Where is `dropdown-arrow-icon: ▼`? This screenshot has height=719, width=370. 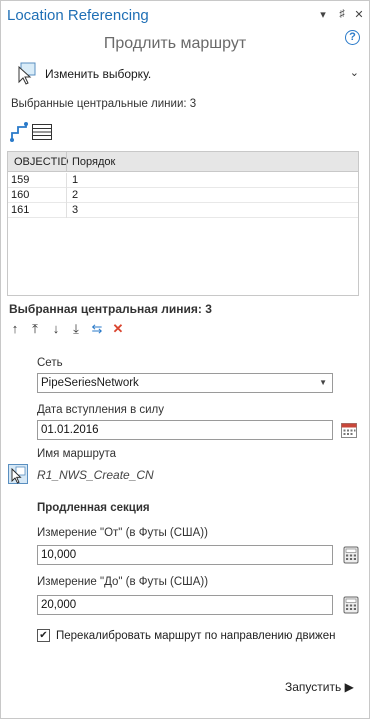
dropdown-arrow-icon: ▼ is located at coordinates (323, 382).